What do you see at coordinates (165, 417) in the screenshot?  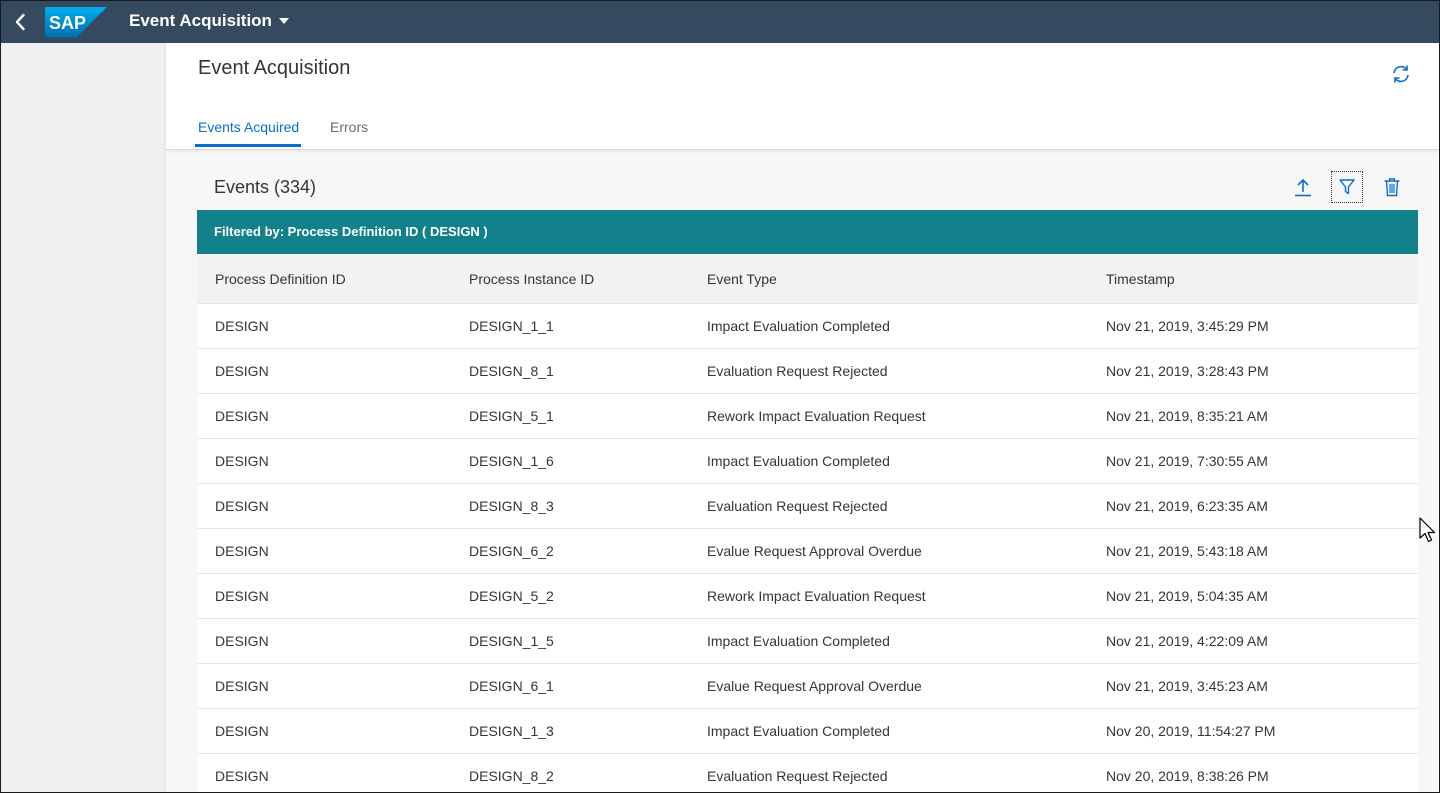 I see `side-shadow` at bounding box center [165, 417].